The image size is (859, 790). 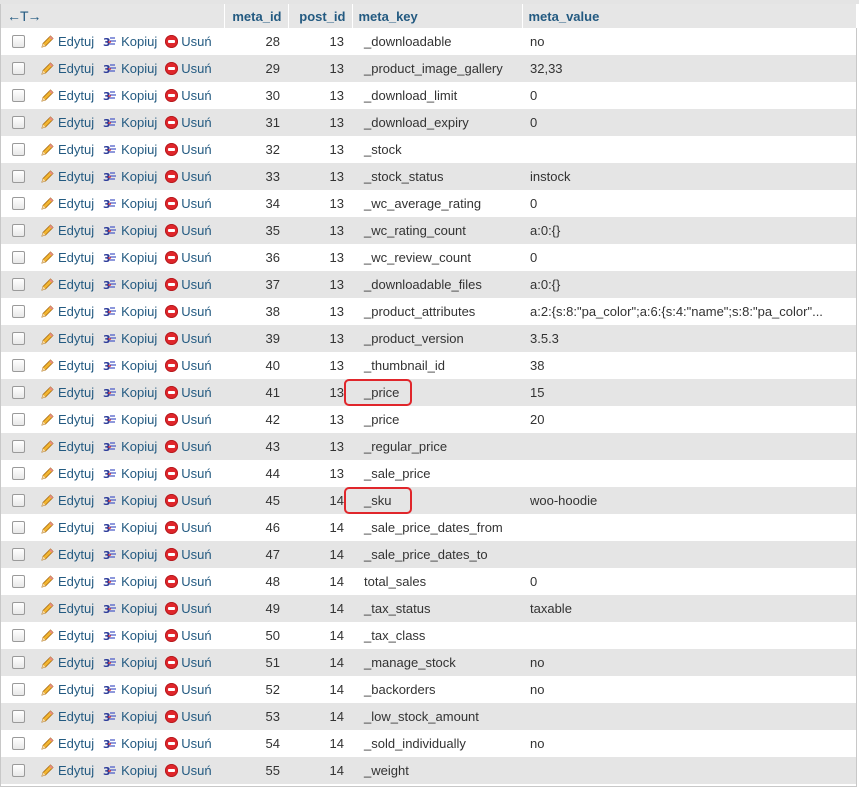 What do you see at coordinates (437, 16) in the screenshot?
I see `header-meta-key: meta_key` at bounding box center [437, 16].